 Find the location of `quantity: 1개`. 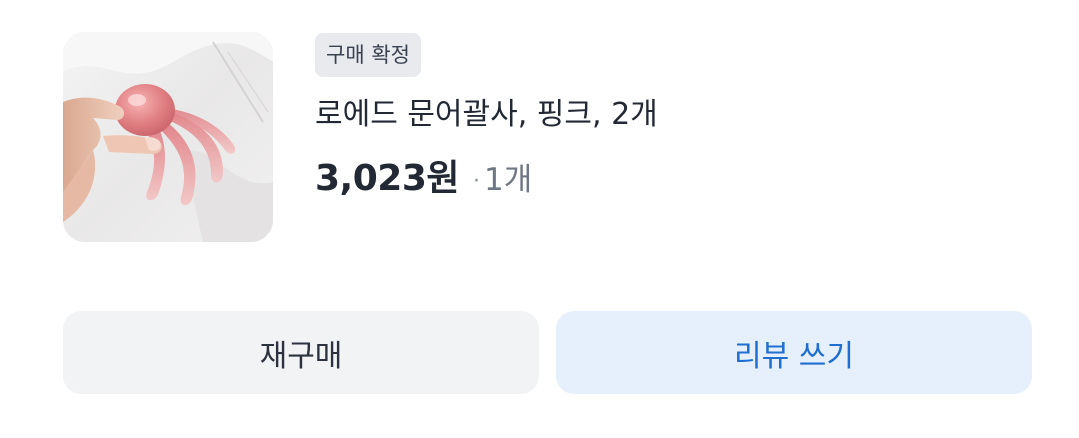

quantity: 1개 is located at coordinates (508, 180).